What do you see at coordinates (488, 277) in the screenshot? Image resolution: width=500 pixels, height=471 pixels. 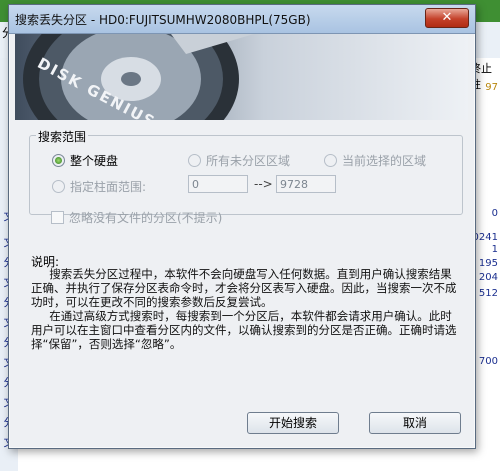 I see `background-cell: 204` at bounding box center [488, 277].